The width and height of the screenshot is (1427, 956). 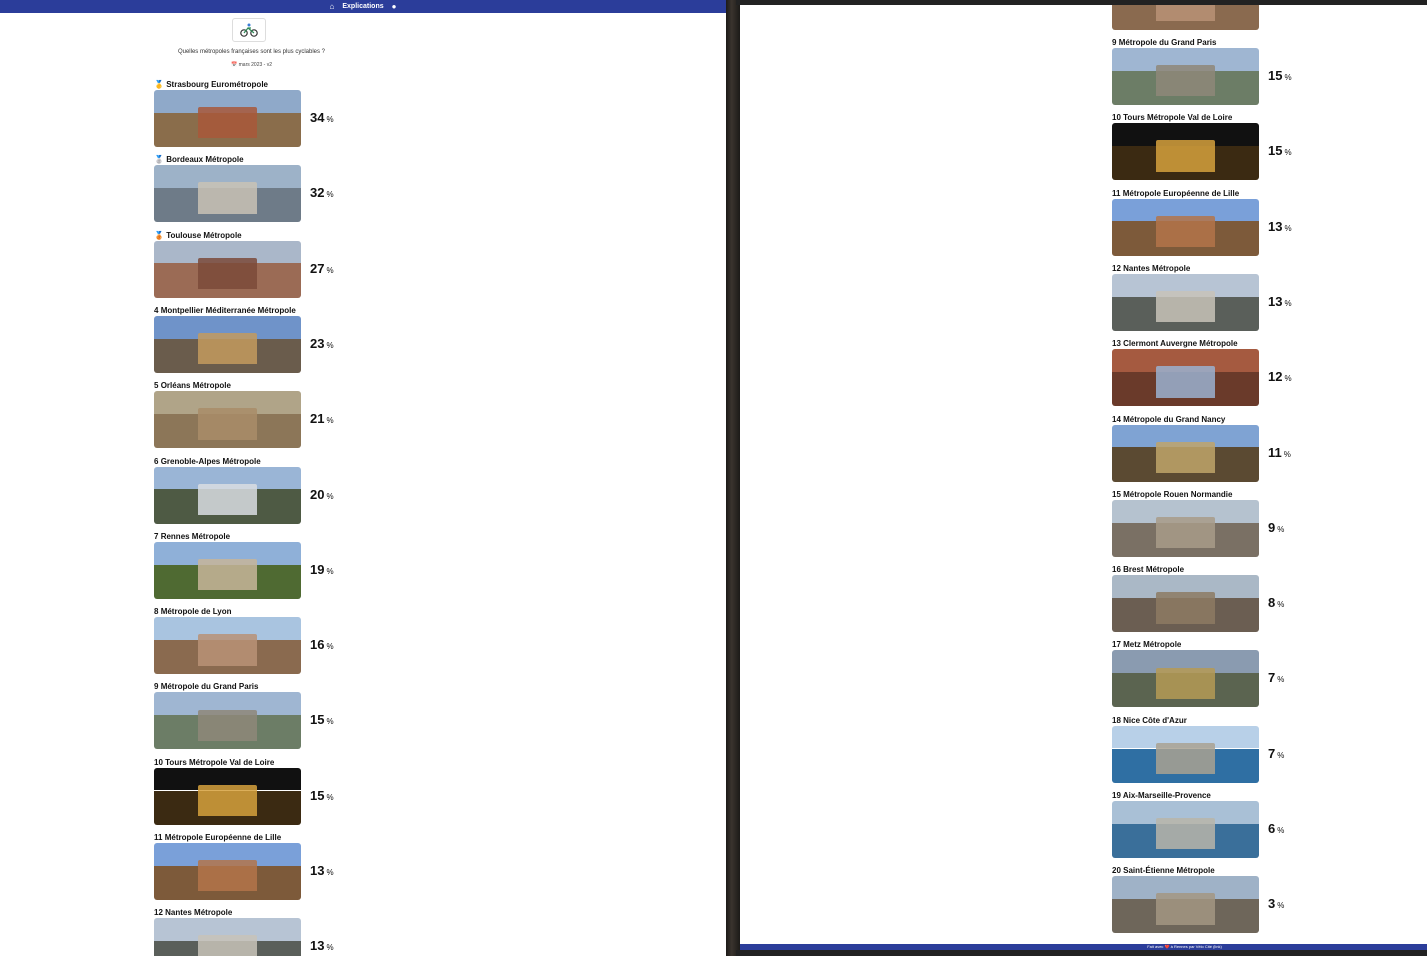 I want to click on share-number: 12, so click(x=1275, y=377).